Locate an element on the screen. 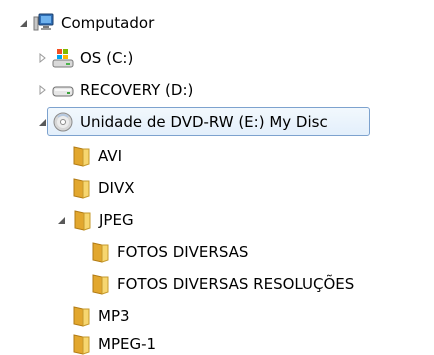 The height and width of the screenshot is (355, 434). tree-item-label: FOTOS DIVERSAS RESOLUÇÕES is located at coordinates (236, 284).